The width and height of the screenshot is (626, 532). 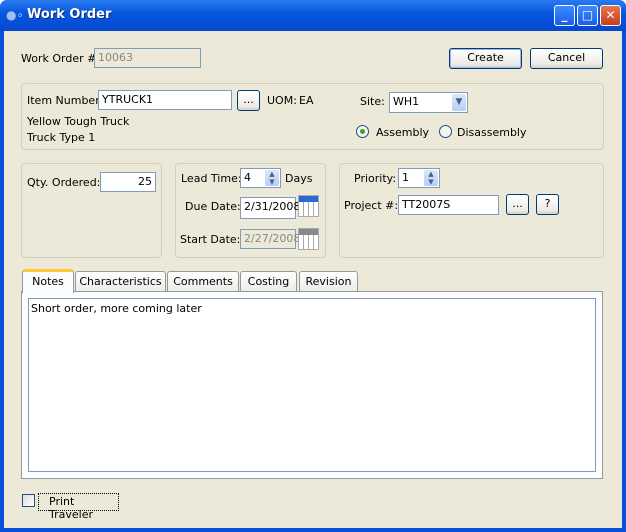 What do you see at coordinates (428, 102) in the screenshot?
I see `site-select: WH1 ▼` at bounding box center [428, 102].